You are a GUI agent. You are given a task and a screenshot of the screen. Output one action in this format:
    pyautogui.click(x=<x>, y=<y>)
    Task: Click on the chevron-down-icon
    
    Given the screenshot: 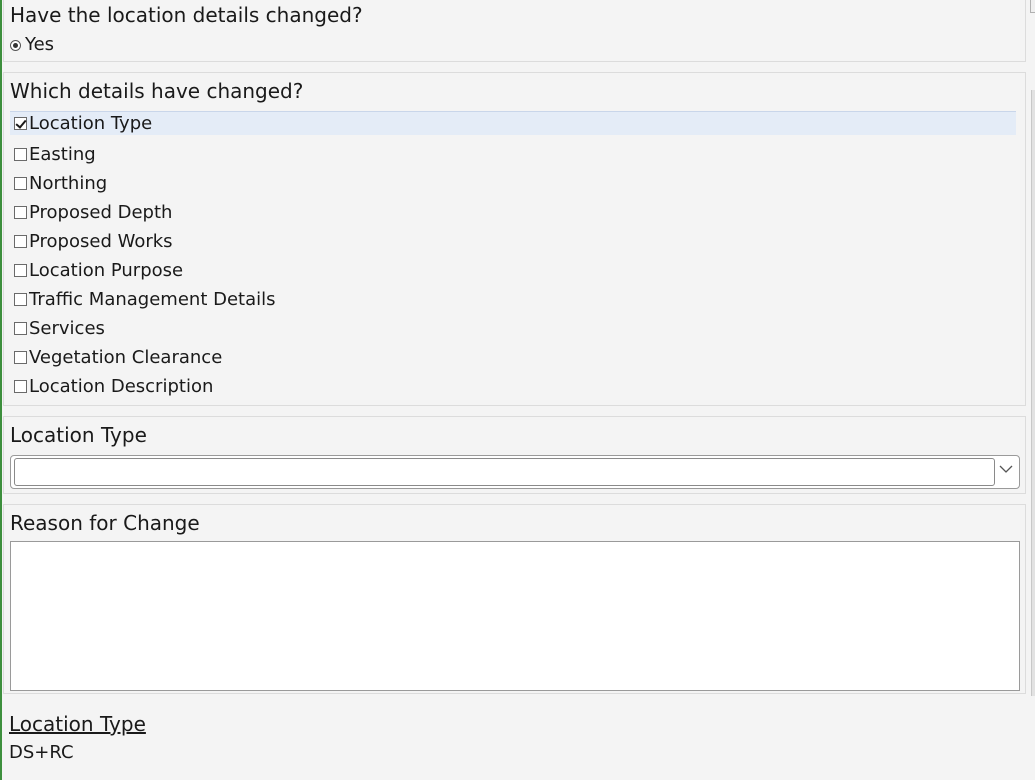 What is the action you would take?
    pyautogui.click(x=1006, y=469)
    